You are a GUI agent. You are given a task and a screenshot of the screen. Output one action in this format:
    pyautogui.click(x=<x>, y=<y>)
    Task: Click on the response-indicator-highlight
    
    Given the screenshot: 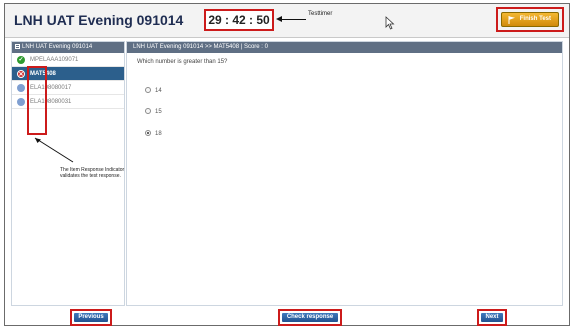 What is the action you would take?
    pyautogui.click(x=37, y=100)
    